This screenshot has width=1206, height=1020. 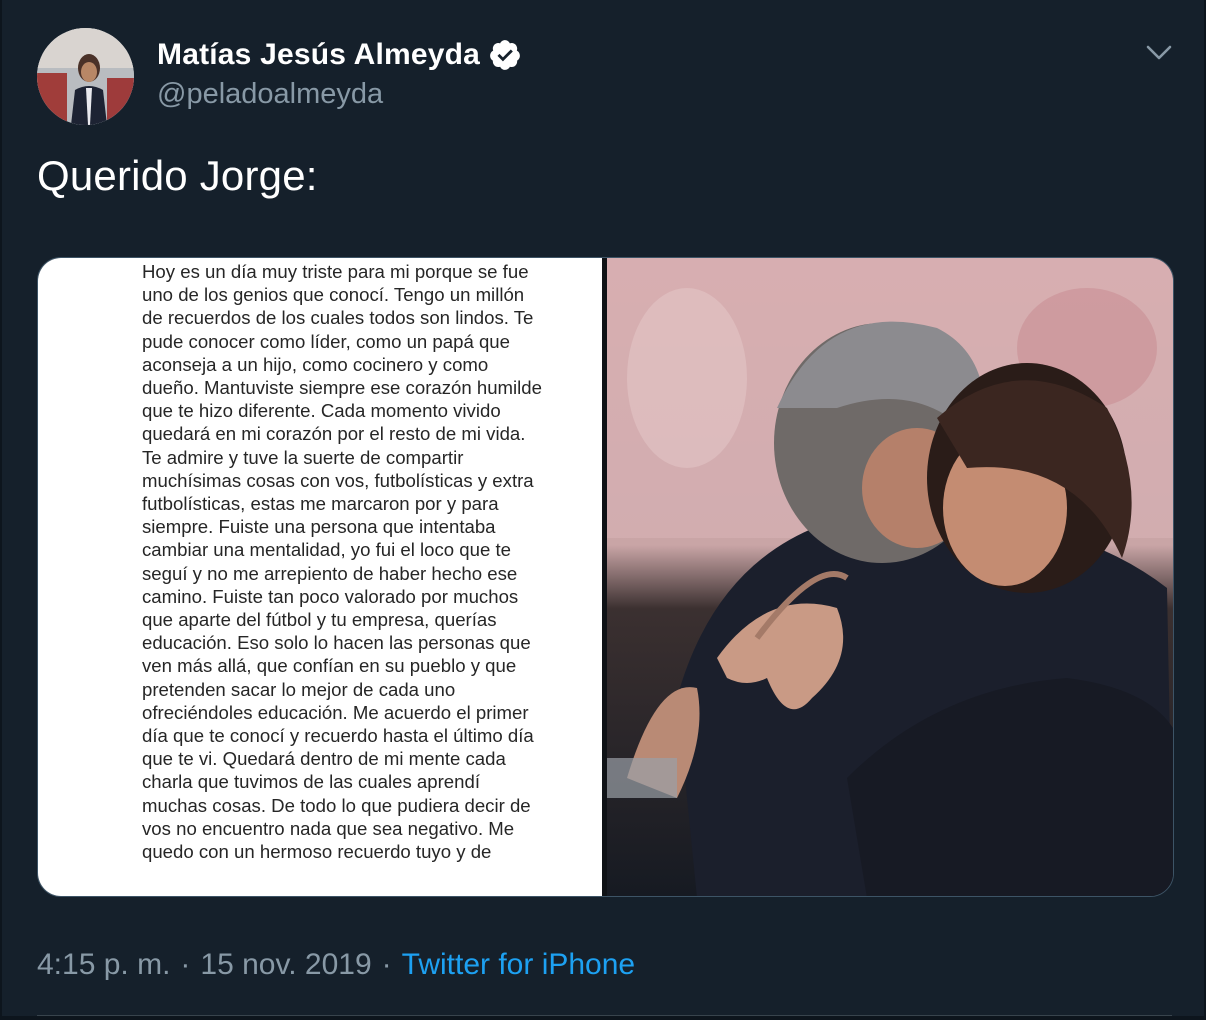 I want to click on window-edge-bottom, so click(x=603, y=1018).